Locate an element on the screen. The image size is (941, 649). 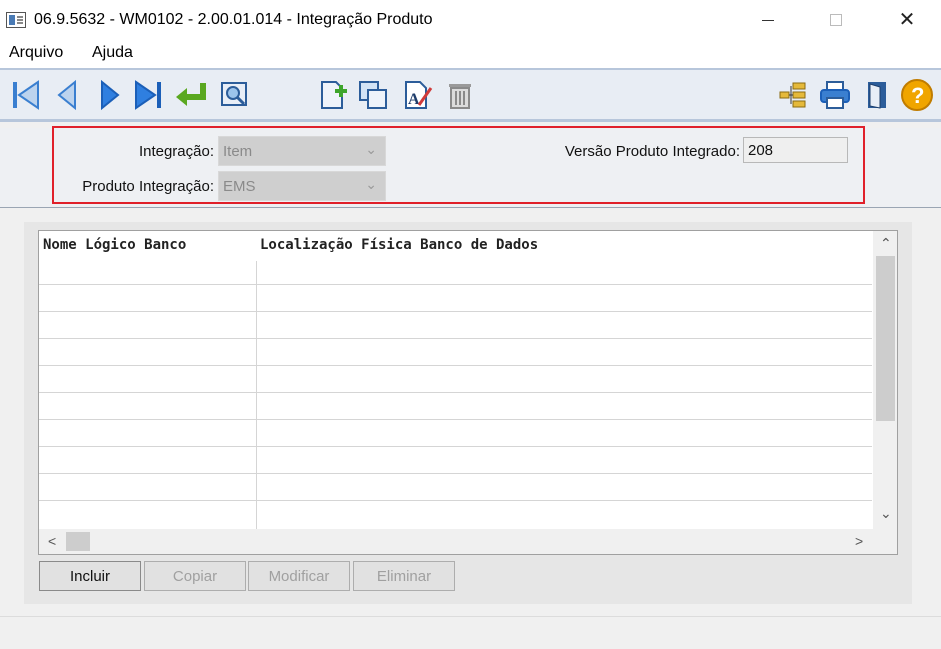
horizontal-scrollbar: < > is located at coordinates (468, 541).